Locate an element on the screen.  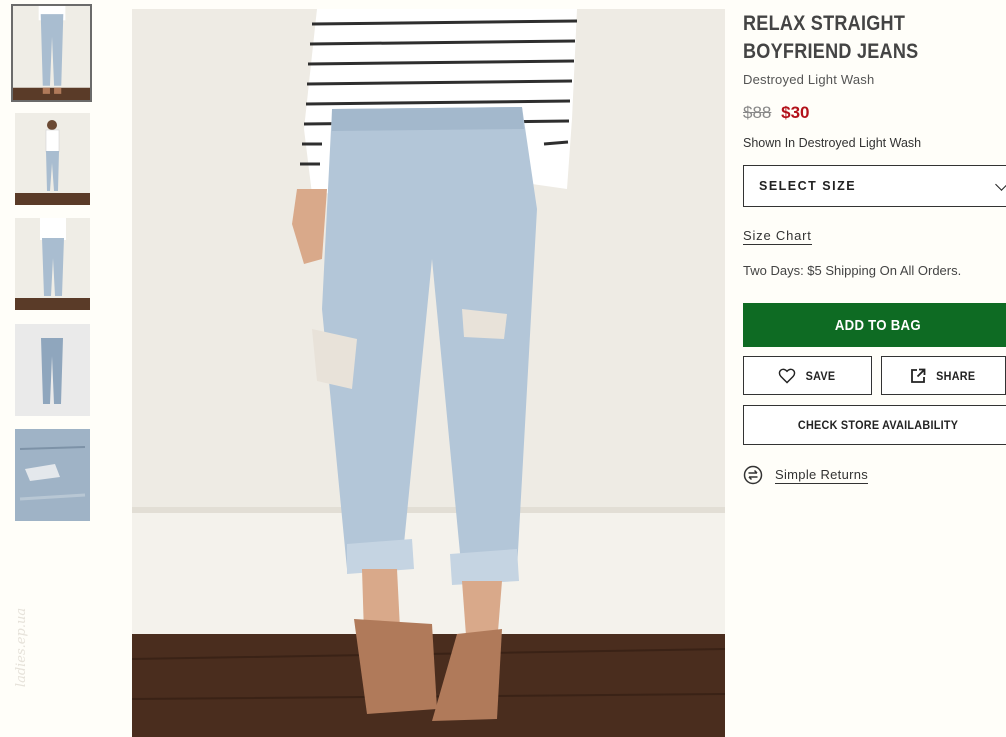
product-color-name: Destroyed Light Wash is located at coordinates (809, 79).